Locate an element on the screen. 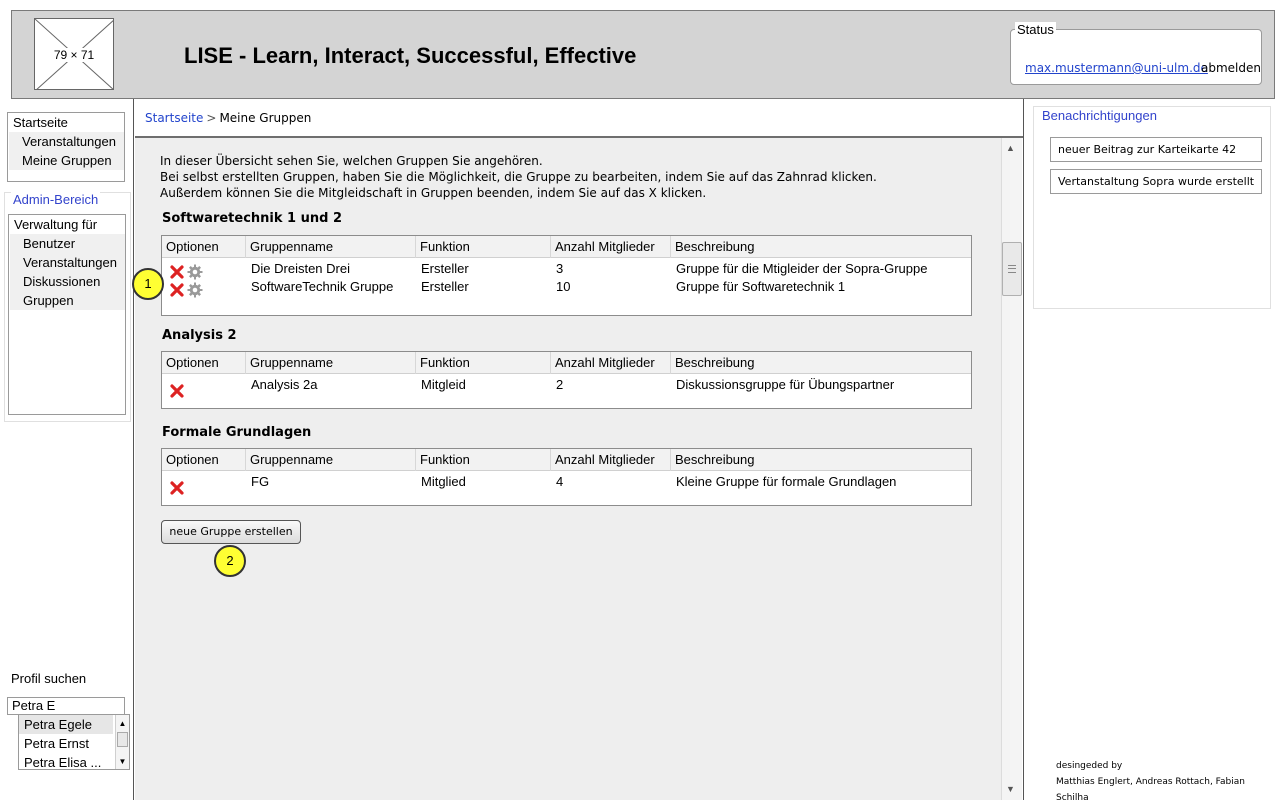  profile-search-input: Petra E is located at coordinates (66, 706).